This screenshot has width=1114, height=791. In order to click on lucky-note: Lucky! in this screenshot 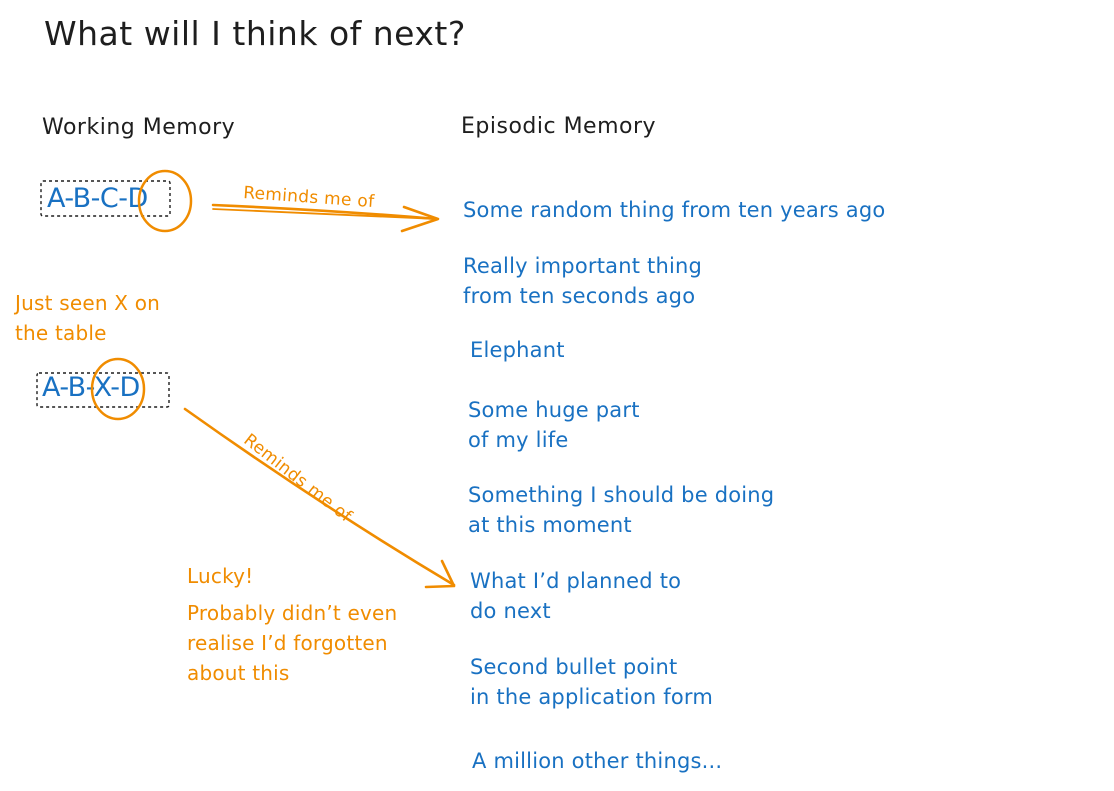, I will do `click(220, 576)`.